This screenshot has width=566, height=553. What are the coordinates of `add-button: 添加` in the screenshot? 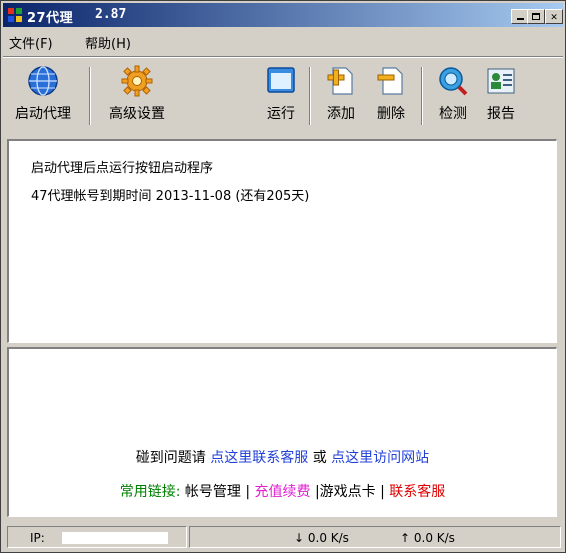 It's located at (341, 96).